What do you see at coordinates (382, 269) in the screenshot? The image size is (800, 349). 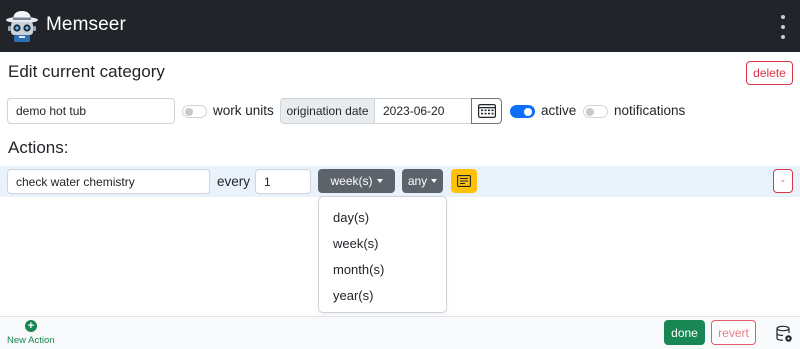 I see `dropdown-item-months: month(s)` at bounding box center [382, 269].